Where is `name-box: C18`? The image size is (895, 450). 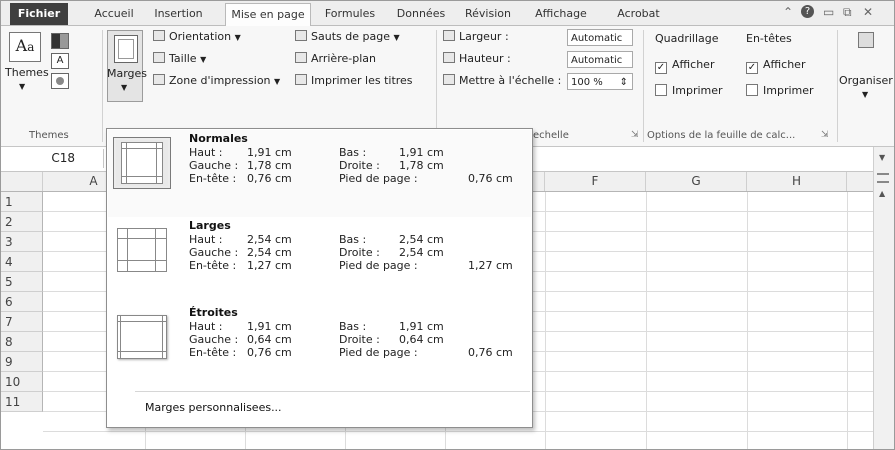
name-box: C18 is located at coordinates (52, 158).